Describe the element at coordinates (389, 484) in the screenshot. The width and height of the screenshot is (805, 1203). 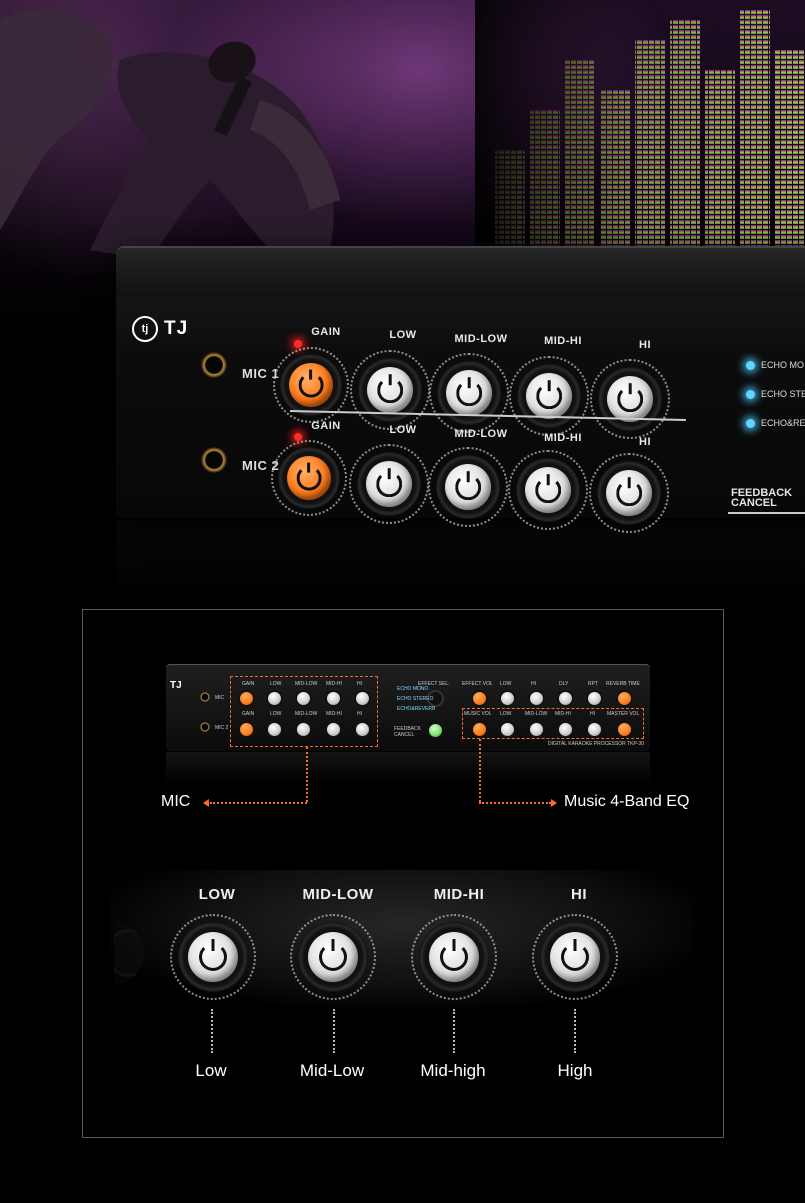
I see `mic2-low-knob` at that location.